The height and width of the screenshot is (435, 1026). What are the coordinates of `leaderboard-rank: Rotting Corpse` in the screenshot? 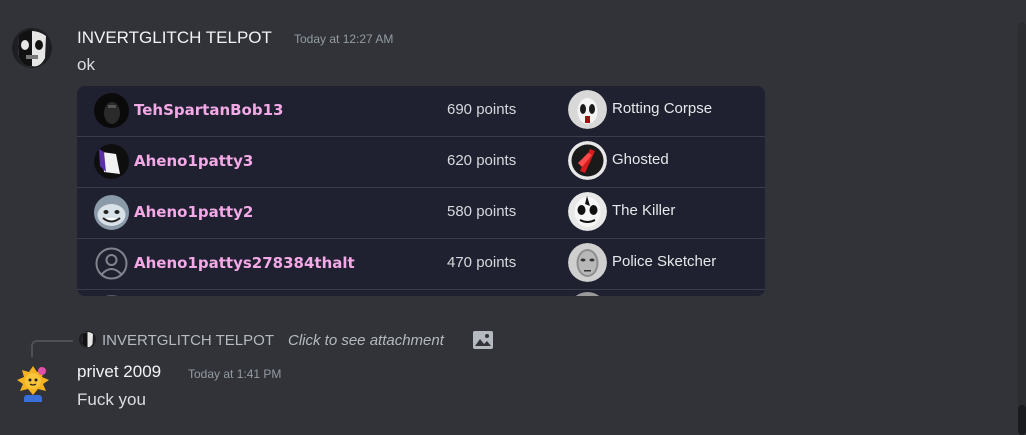 It's located at (662, 108).